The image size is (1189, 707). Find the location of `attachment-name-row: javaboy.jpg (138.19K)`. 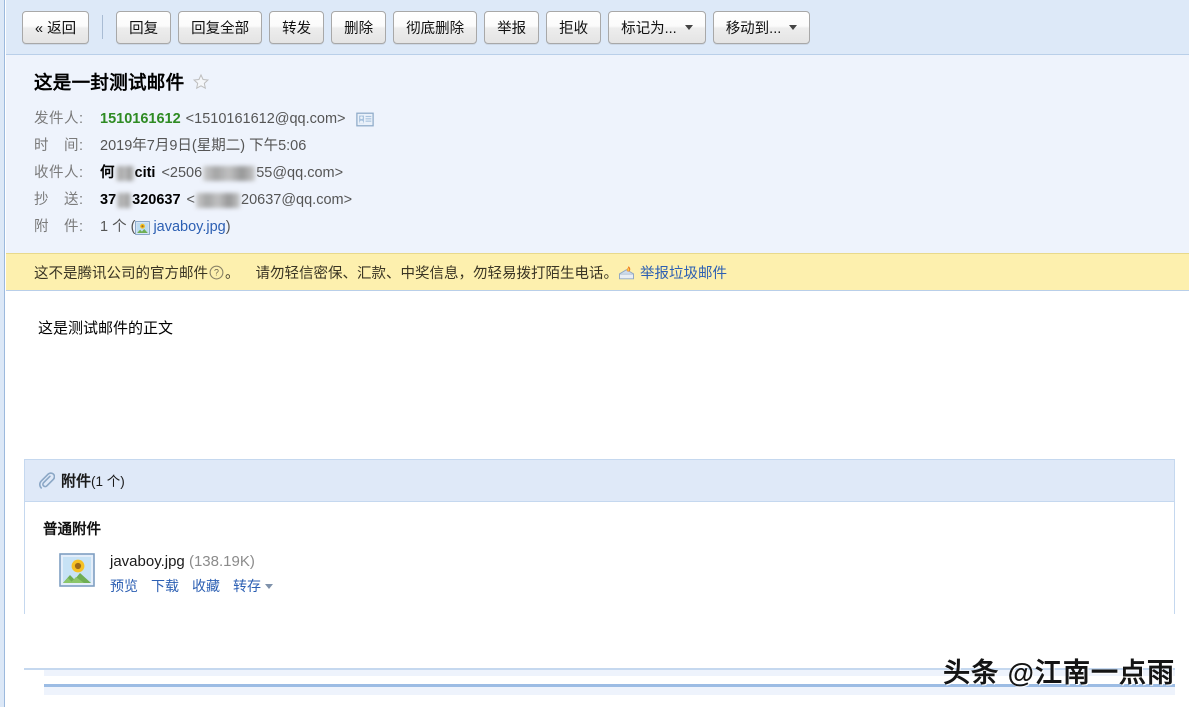

attachment-name-row: javaboy.jpg (138.19K) is located at coordinates (191, 561).